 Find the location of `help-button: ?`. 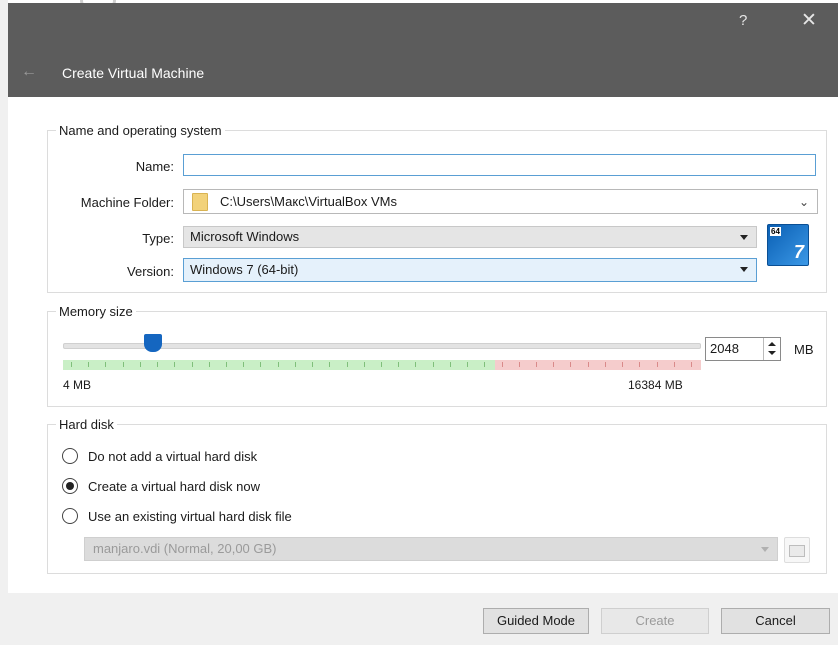

help-button: ? is located at coordinates (743, 20).